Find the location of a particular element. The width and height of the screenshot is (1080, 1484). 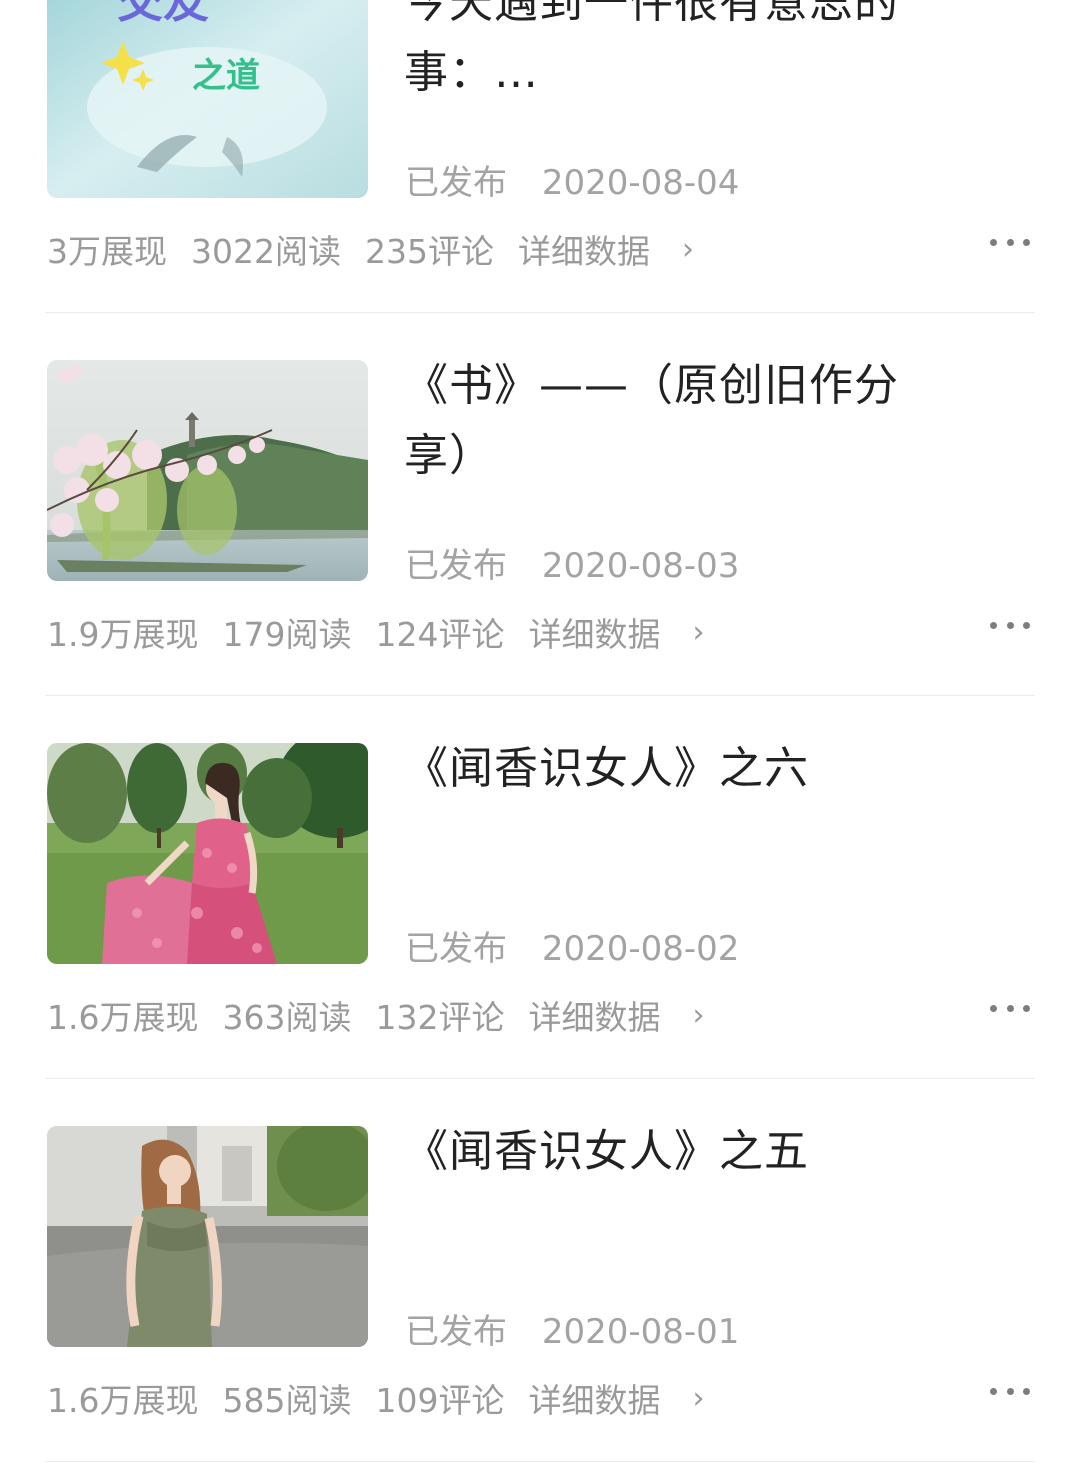

publish-info: 已发布 2020-08-02 is located at coordinates (572, 945).